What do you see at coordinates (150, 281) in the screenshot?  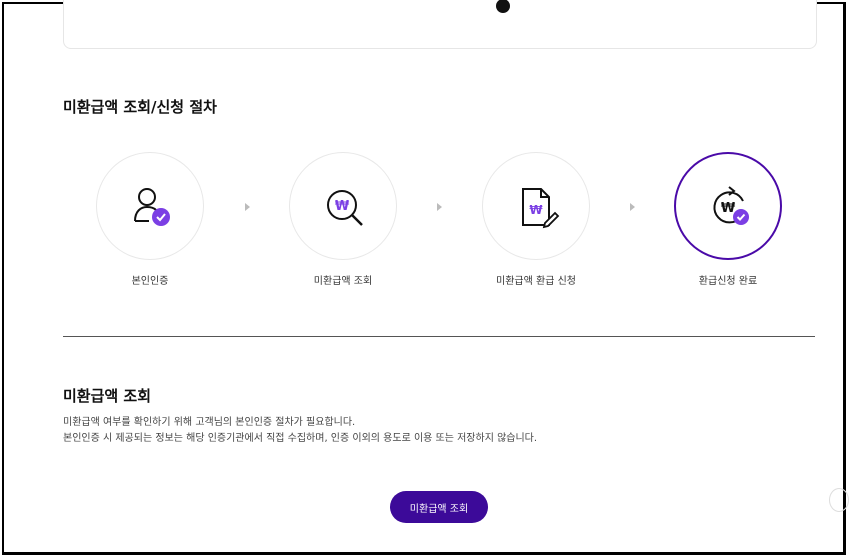 I see `step-label: 본인인증` at bounding box center [150, 281].